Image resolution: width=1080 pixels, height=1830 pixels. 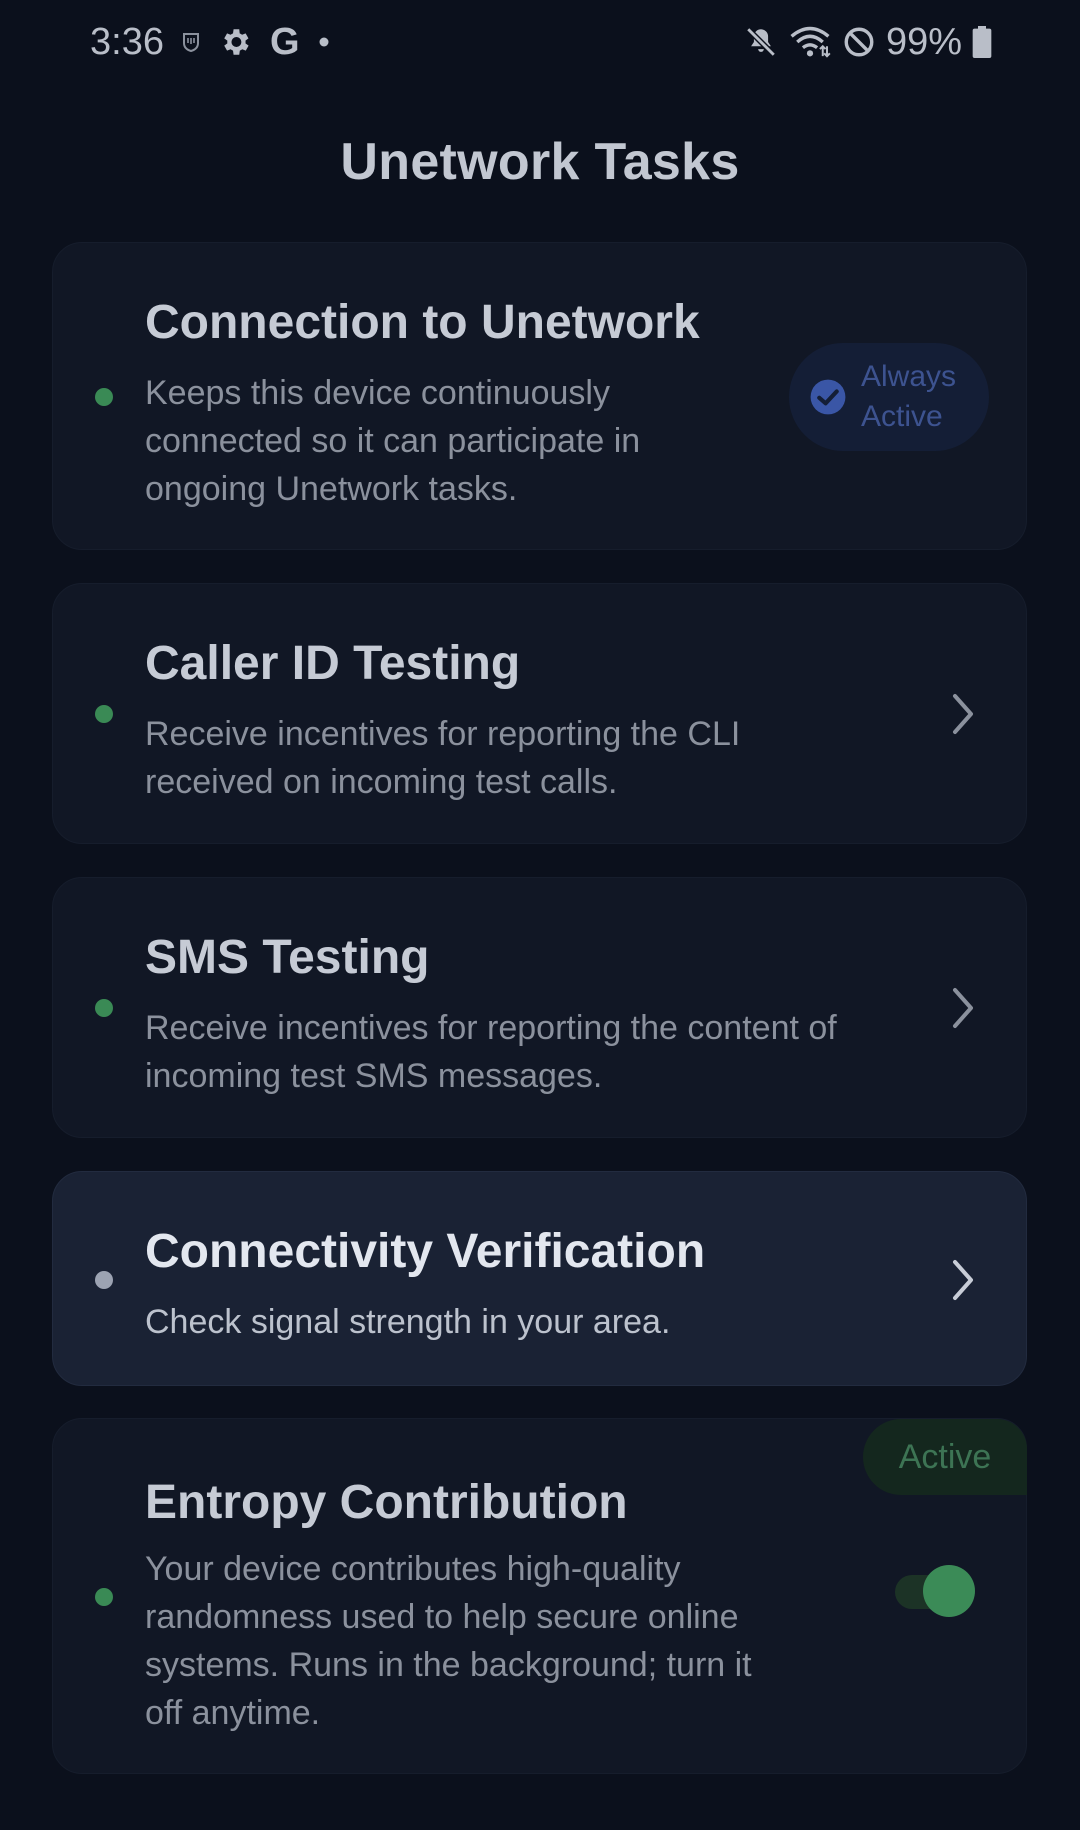 What do you see at coordinates (284, 41) in the screenshot?
I see `google-g-icon: G` at bounding box center [284, 41].